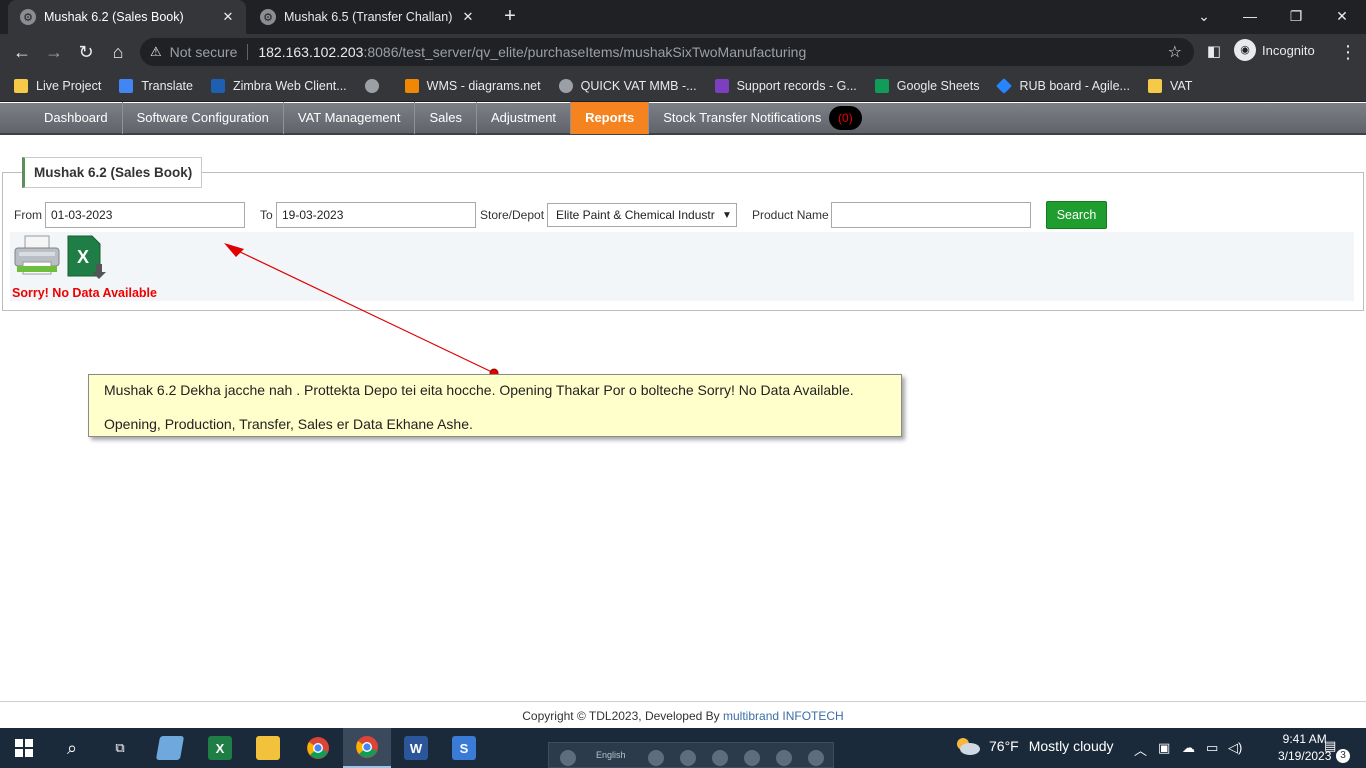  Describe the element at coordinates (54, 52) in the screenshot. I see `forward-icon: →` at that location.